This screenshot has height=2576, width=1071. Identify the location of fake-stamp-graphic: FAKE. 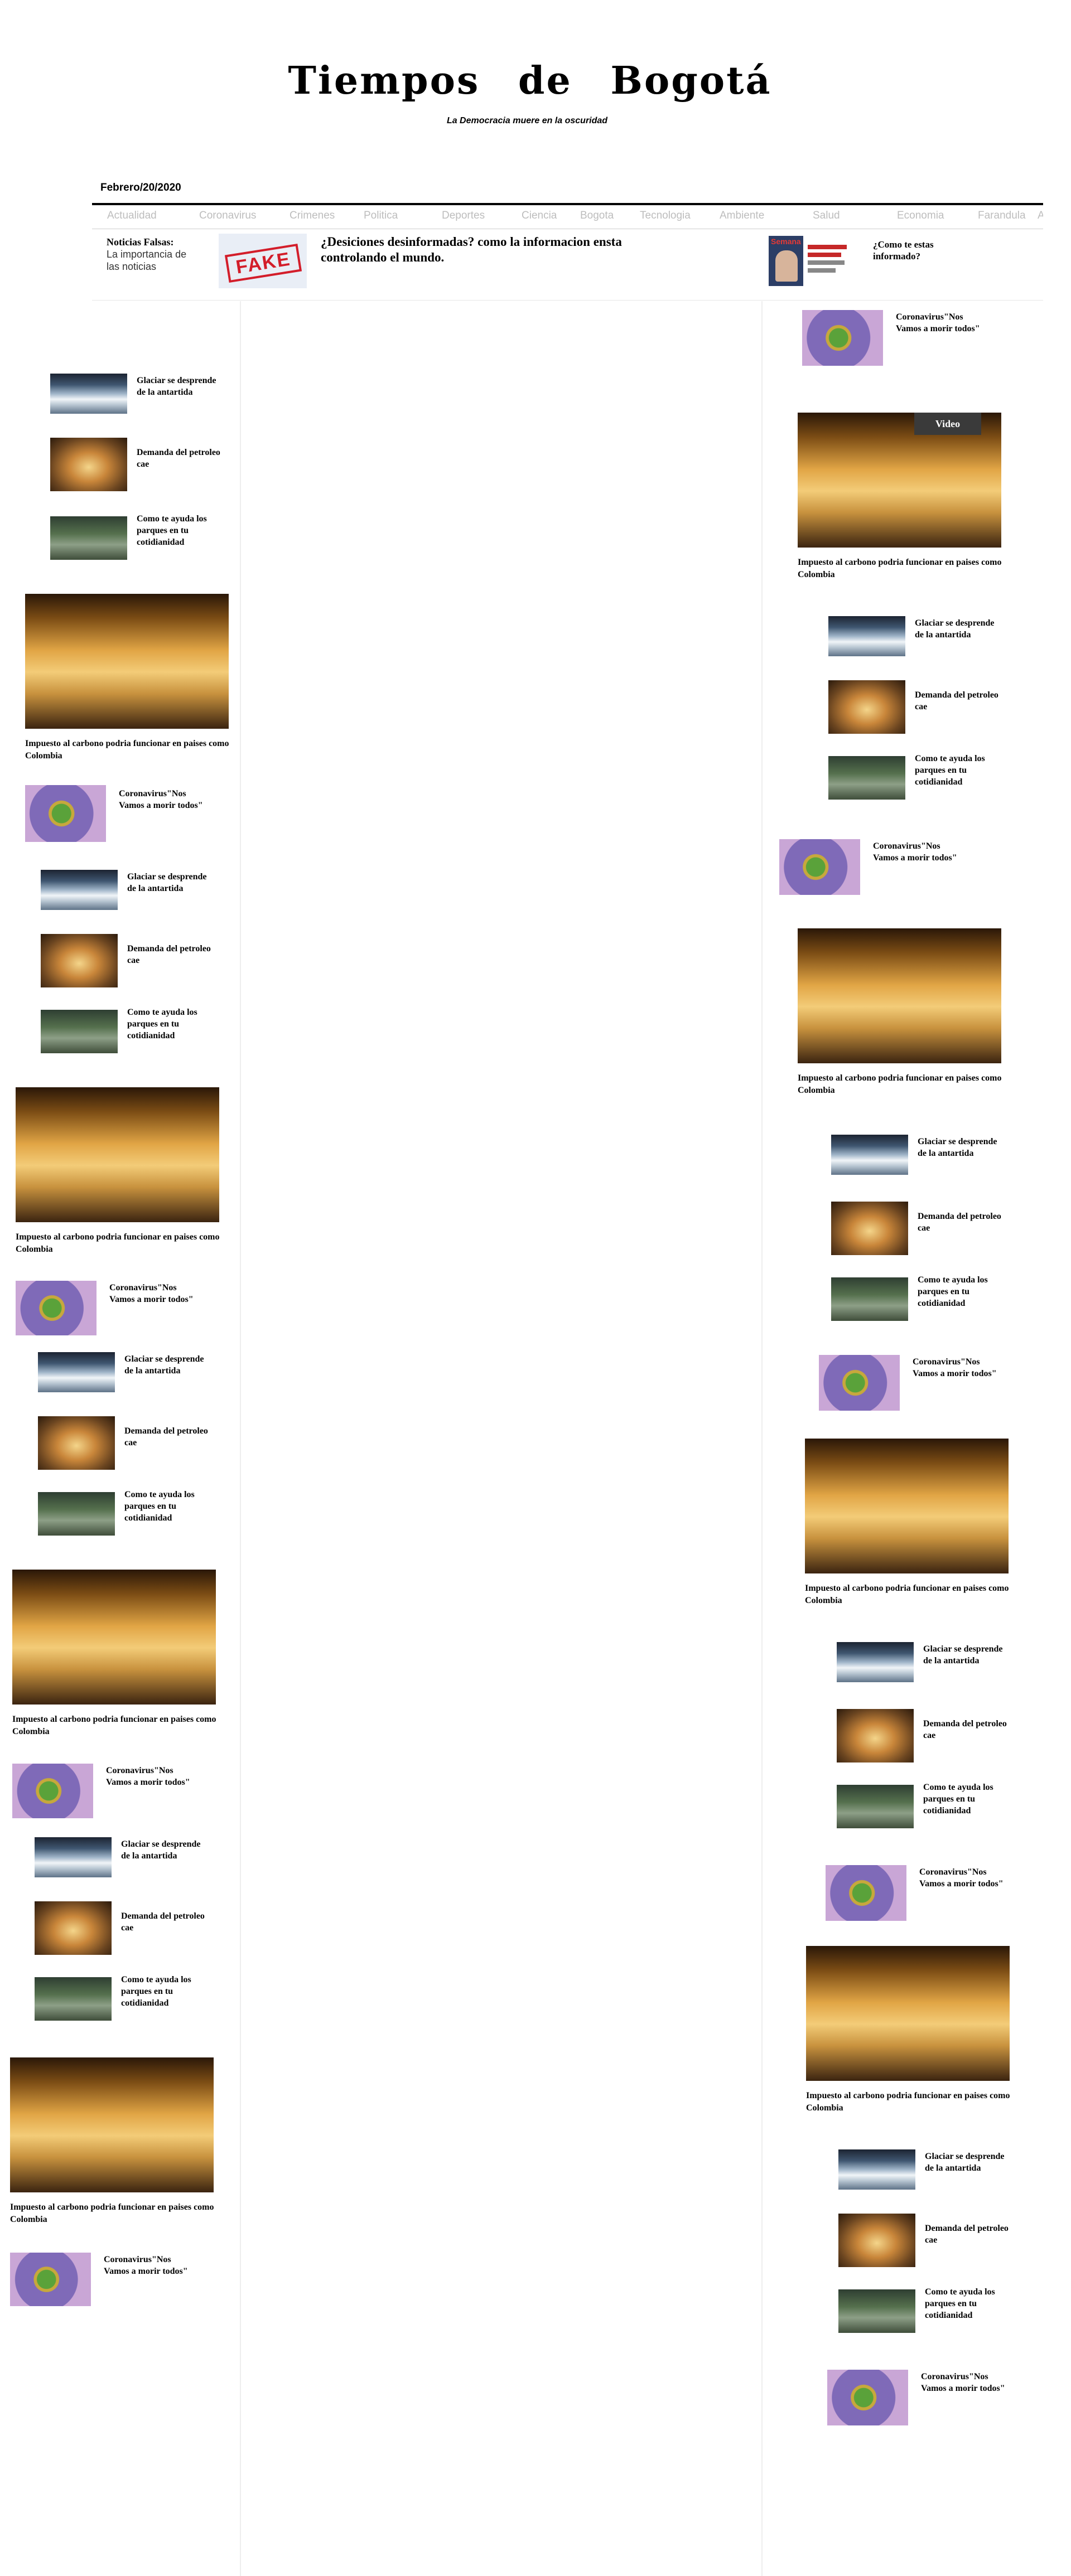
(263, 263).